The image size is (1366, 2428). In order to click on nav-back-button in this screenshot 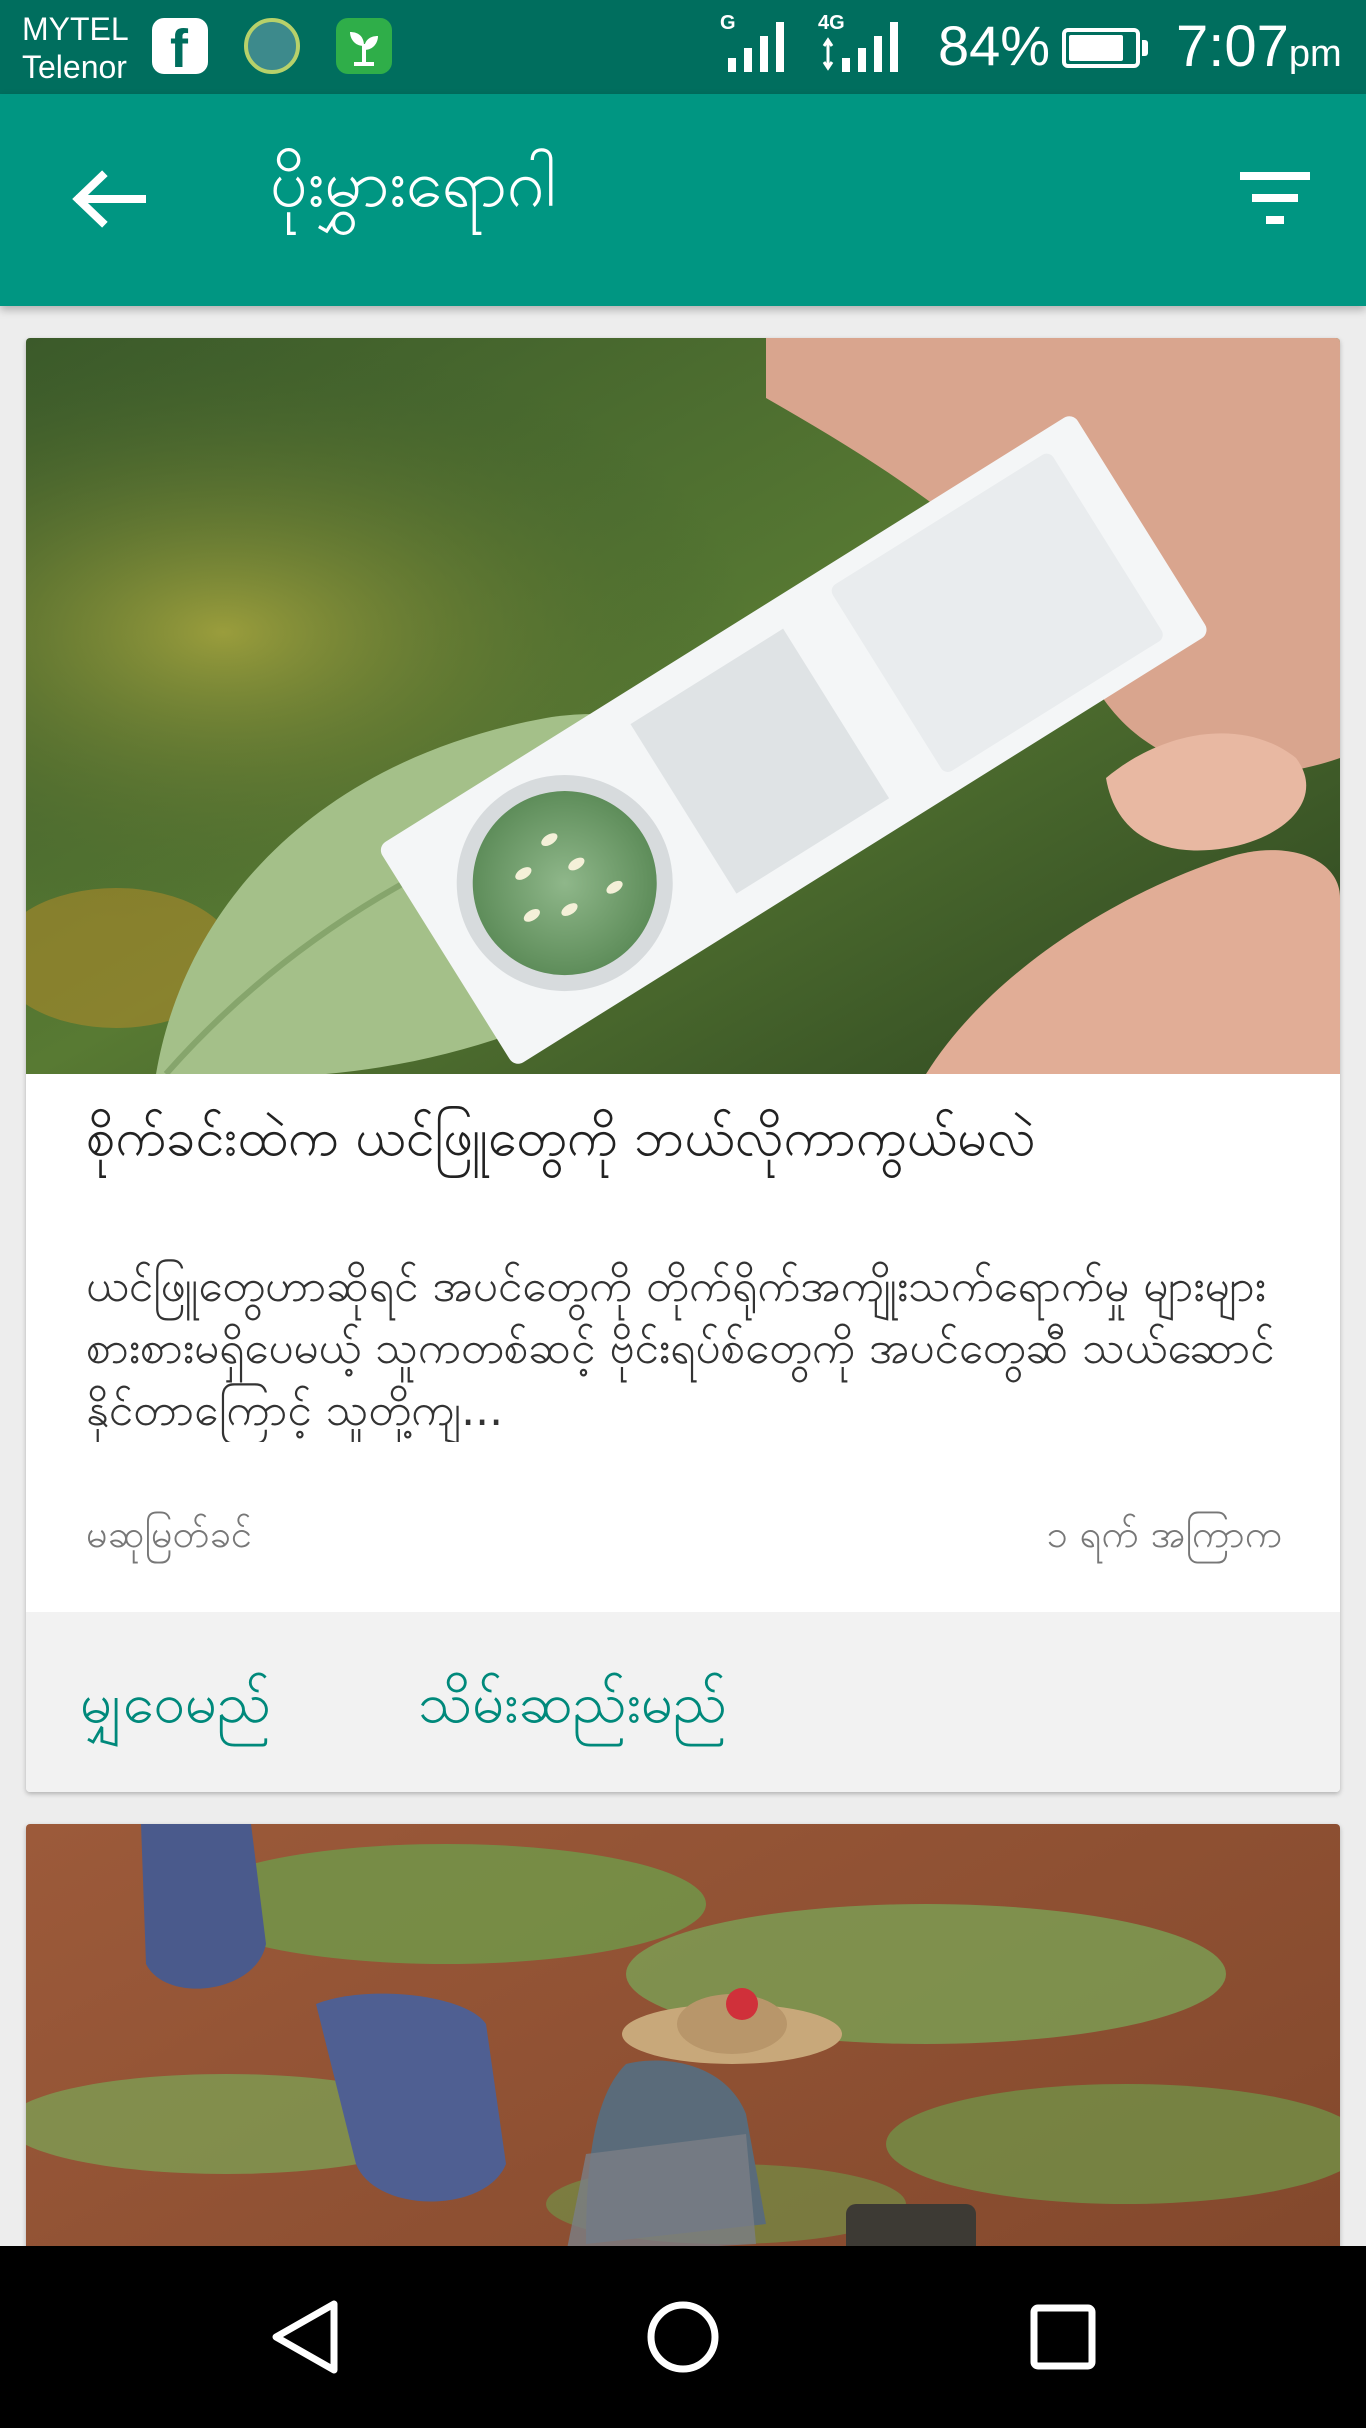, I will do `click(309, 2337)`.